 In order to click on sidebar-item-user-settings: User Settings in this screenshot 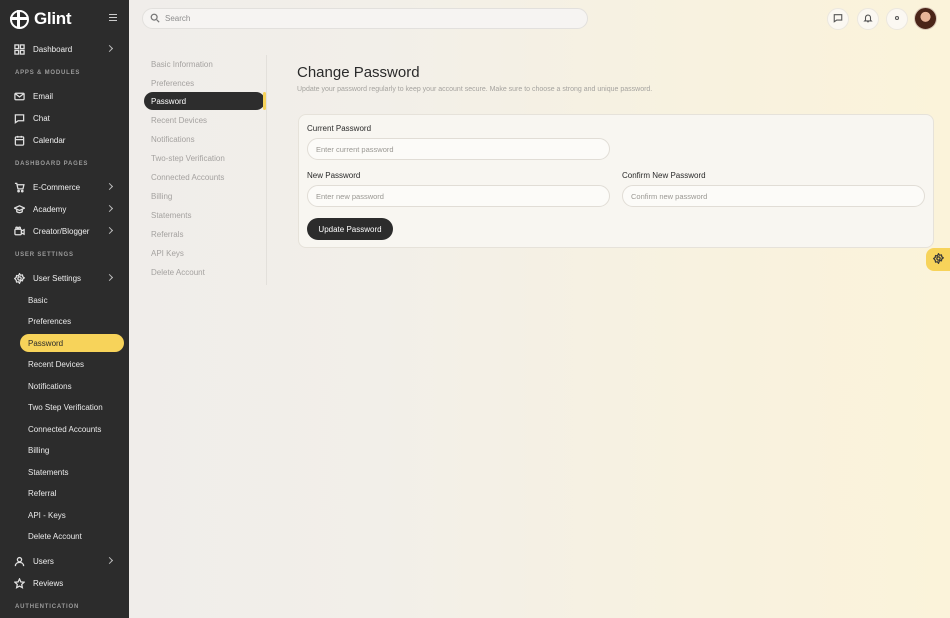, I will do `click(64, 278)`.